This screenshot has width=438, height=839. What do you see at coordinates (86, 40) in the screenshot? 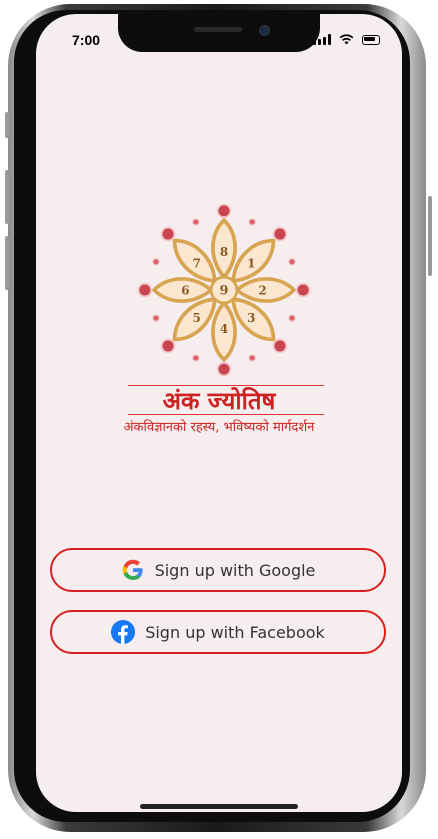
I see `status-time: 7:00` at bounding box center [86, 40].